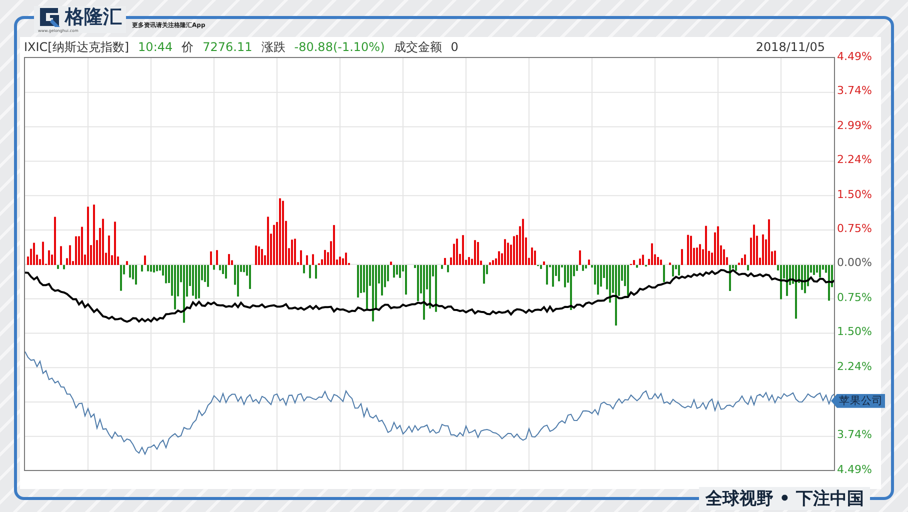  Describe the element at coordinates (77, 47) in the screenshot. I see `quote-field: IXIC[纳斯达克指数]` at that location.